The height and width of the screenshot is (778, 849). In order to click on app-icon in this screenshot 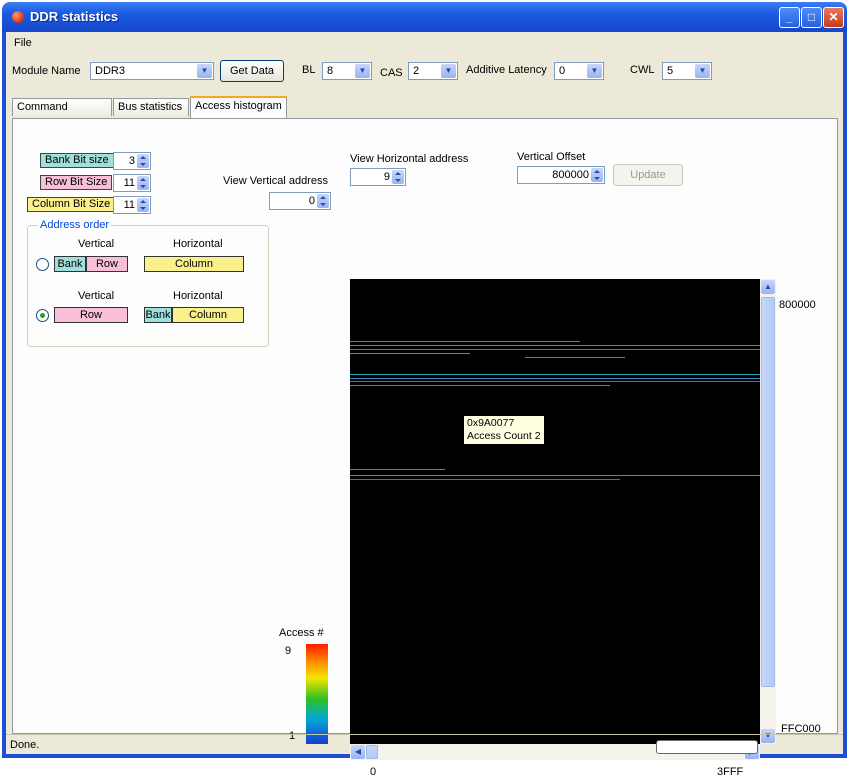, I will do `click(18, 17)`.